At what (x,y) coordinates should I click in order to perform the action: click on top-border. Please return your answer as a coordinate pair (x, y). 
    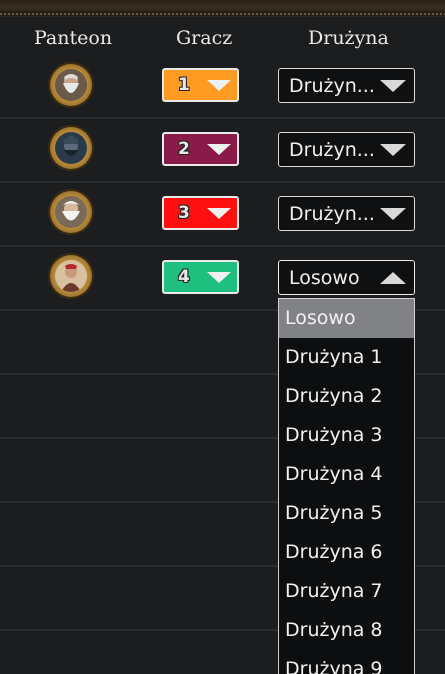
    Looking at the image, I should click on (222, 8).